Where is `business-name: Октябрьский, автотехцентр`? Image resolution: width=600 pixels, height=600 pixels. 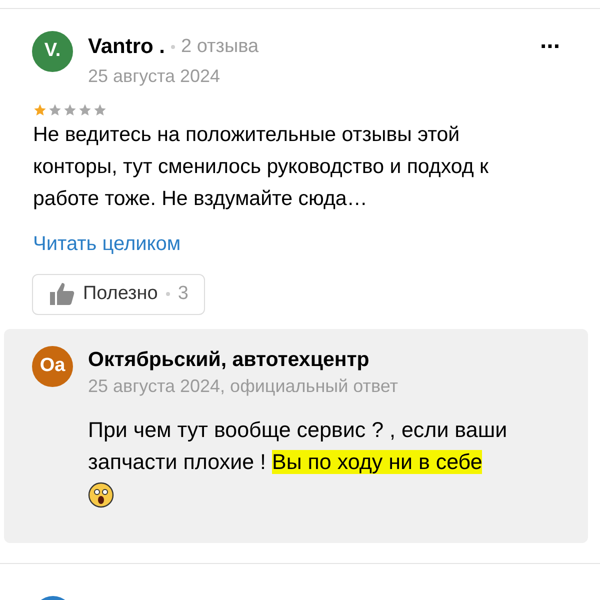
business-name: Октябрьский, автотехцентр is located at coordinates (229, 359).